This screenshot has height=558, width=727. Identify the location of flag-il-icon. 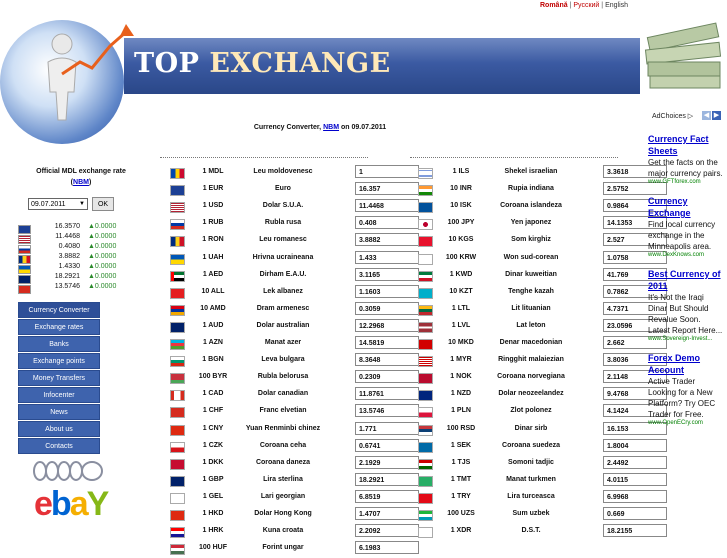
(425, 173).